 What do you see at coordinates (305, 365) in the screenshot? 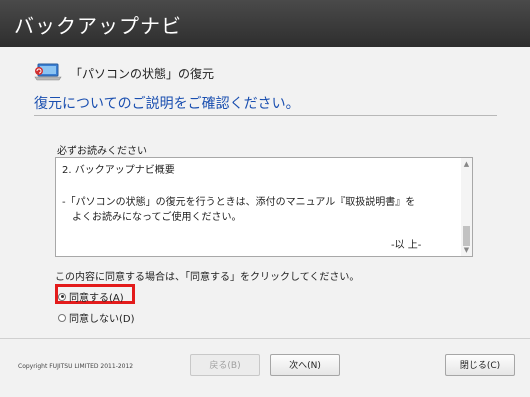
I see `next-button: 次へ(N)` at bounding box center [305, 365].